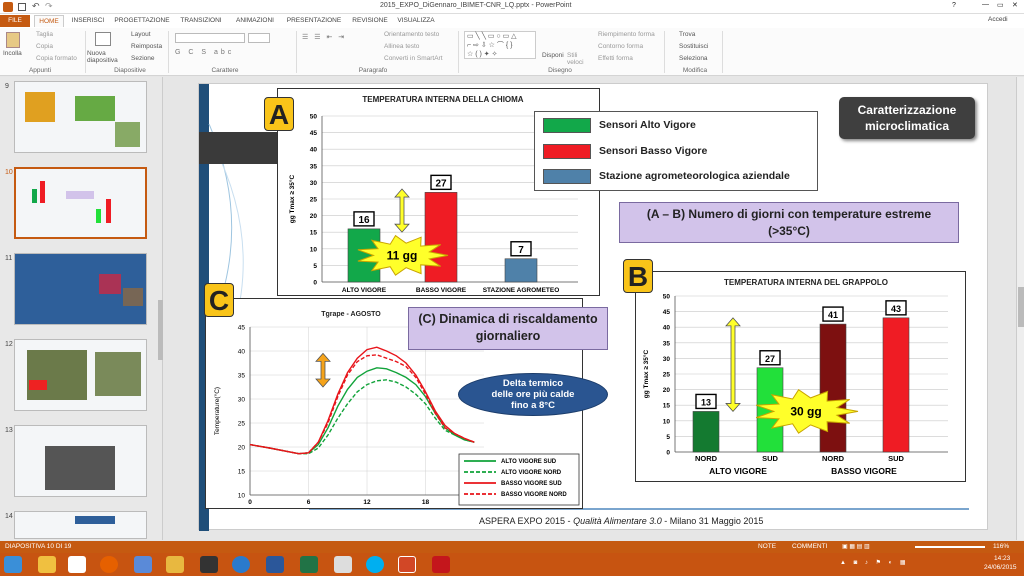  Describe the element at coordinates (578, 59) in the screenshot. I see `quick-styles-button: Stili veloci` at that location.